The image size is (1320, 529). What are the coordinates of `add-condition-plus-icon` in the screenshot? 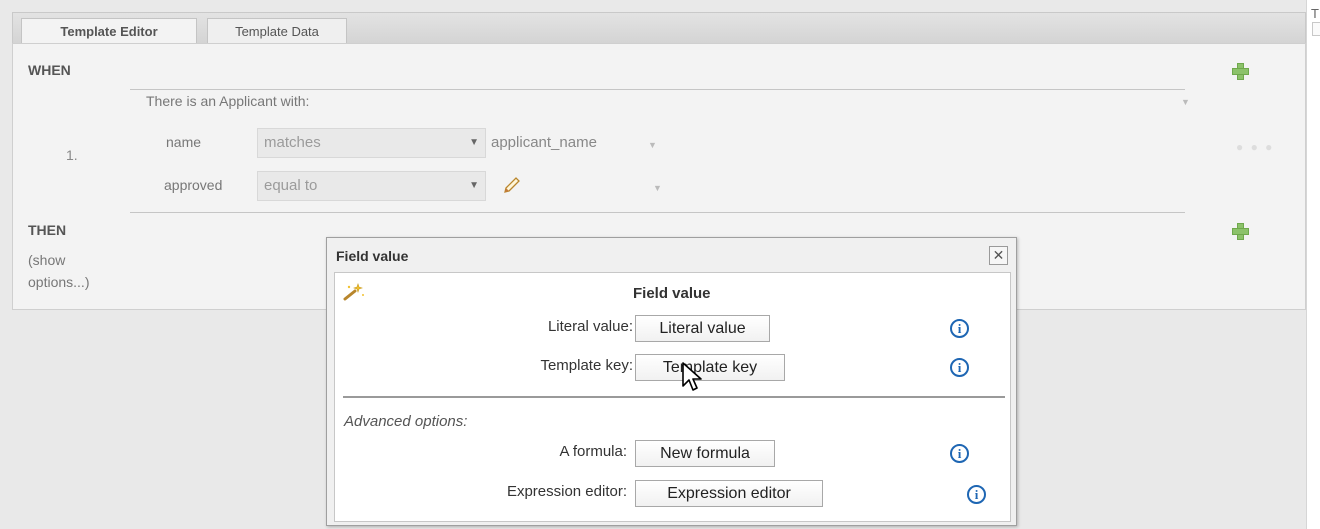 It's located at (1240, 71).